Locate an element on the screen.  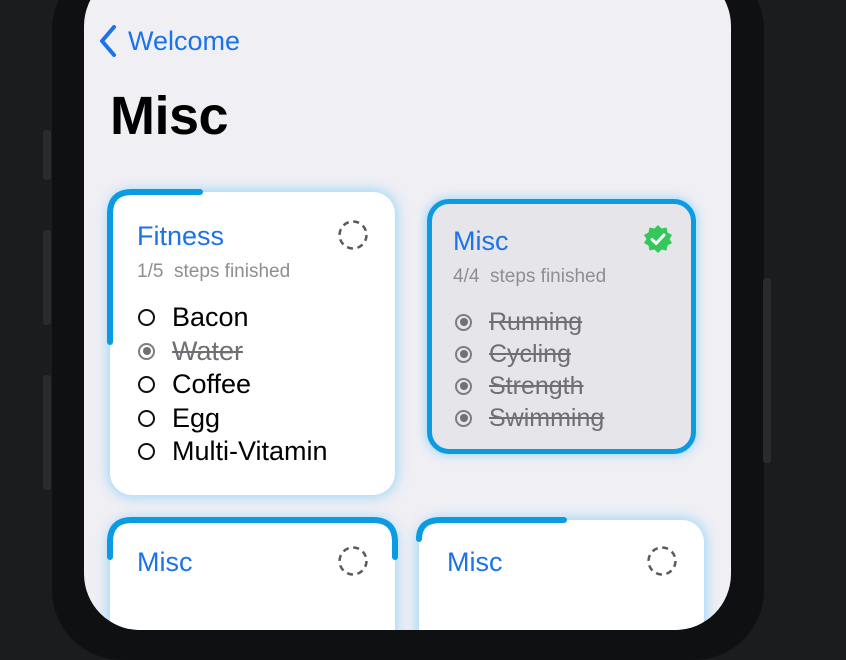
back-button: Welcome is located at coordinates (169, 41).